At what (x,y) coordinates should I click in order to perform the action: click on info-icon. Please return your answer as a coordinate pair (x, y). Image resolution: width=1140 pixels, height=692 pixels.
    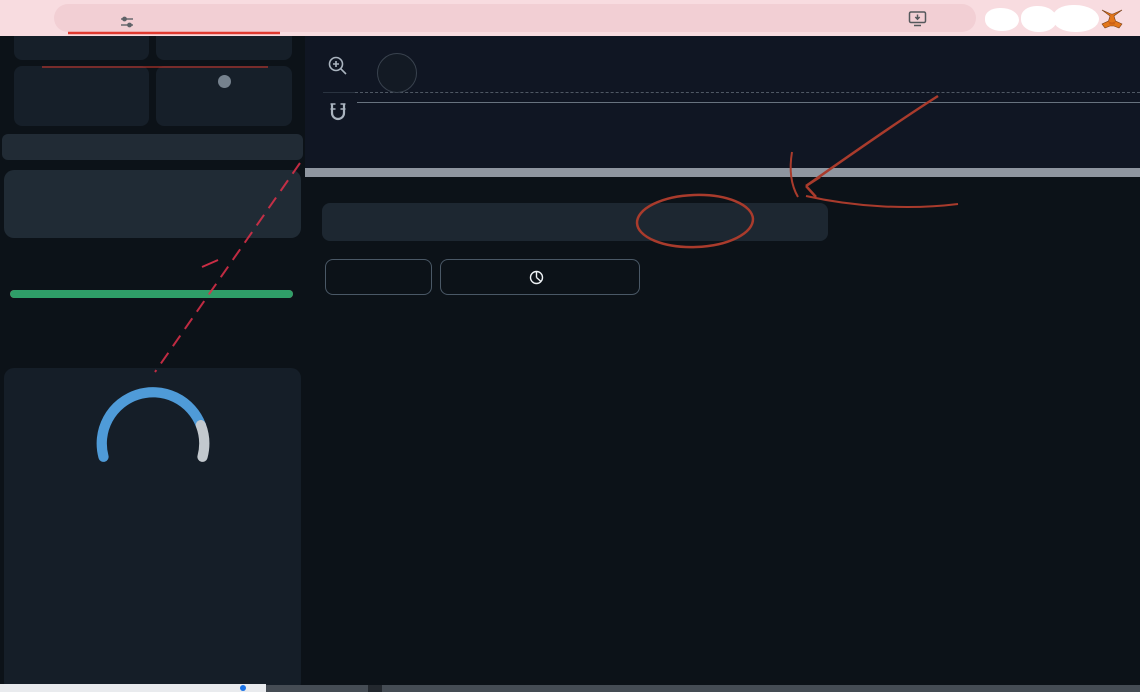
    Looking at the image, I should click on (224, 81).